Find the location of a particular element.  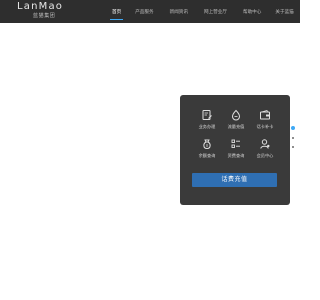

nav-item-home: 首页 is located at coordinates (116, 11).